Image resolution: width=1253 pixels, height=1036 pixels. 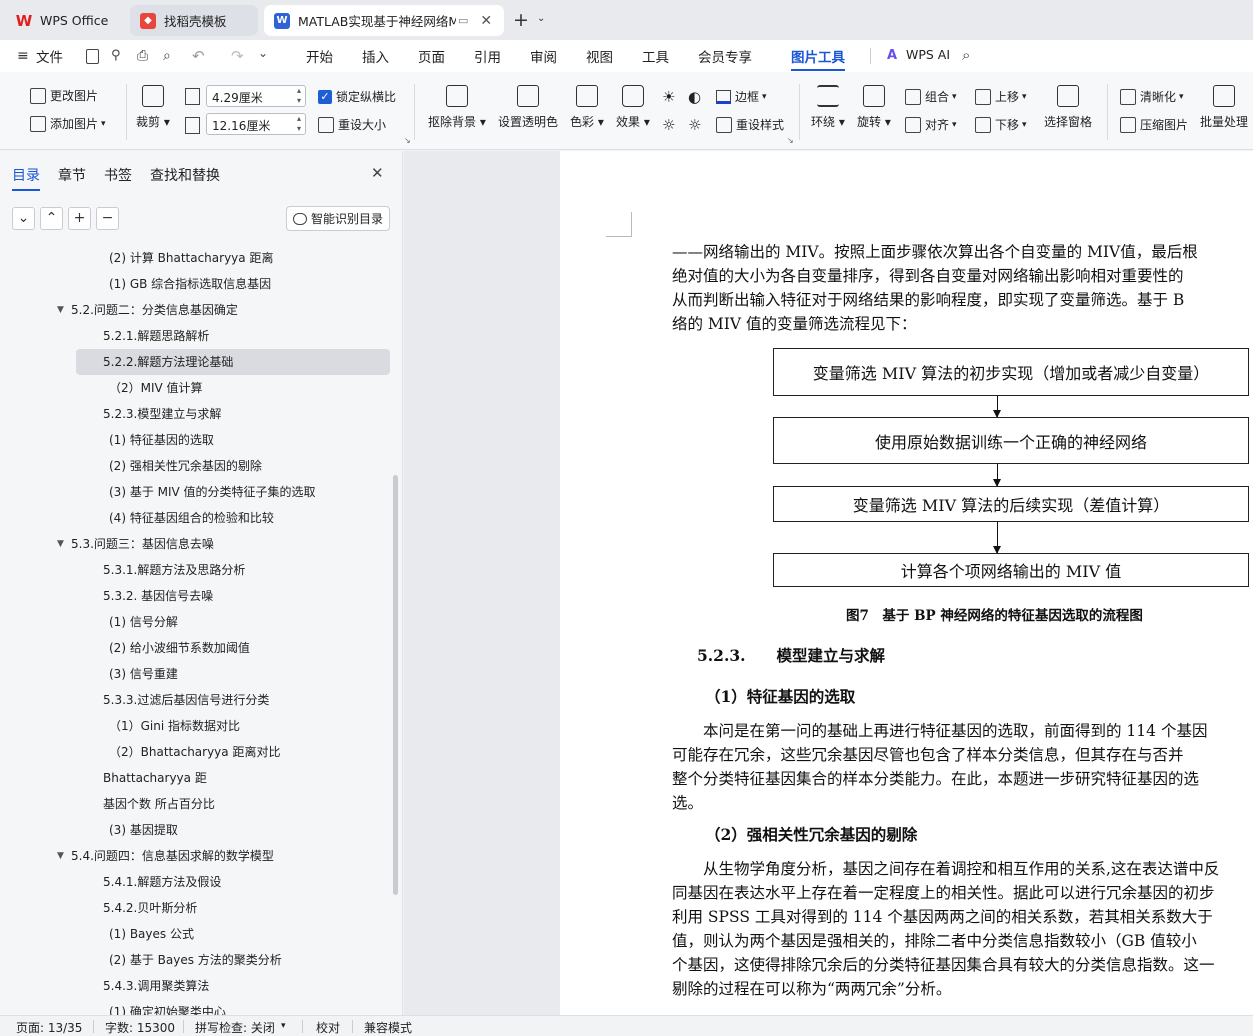 What do you see at coordinates (966, 55) in the screenshot?
I see `search-icon: ⌕` at bounding box center [966, 55].